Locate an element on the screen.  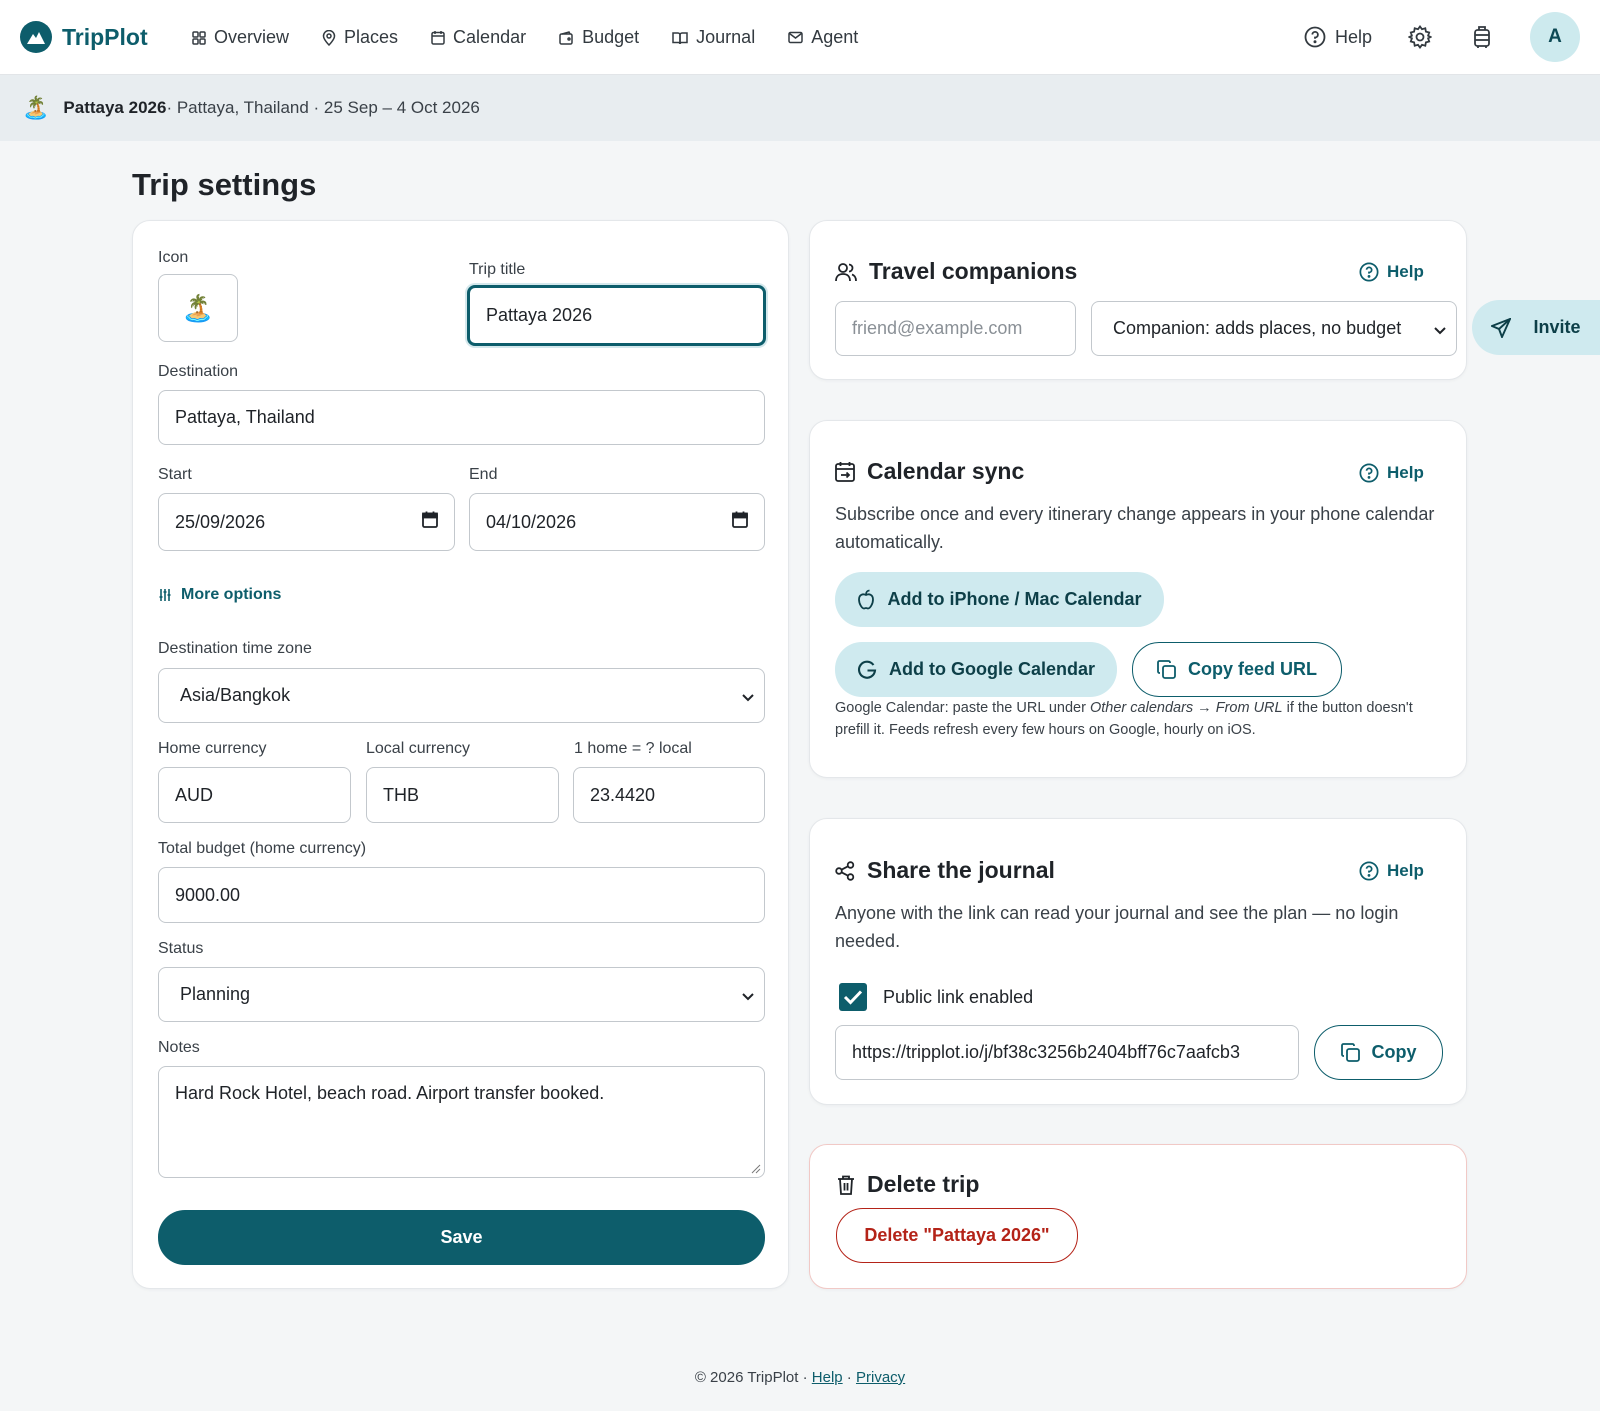
share-help-link: Help is located at coordinates (1391, 871).